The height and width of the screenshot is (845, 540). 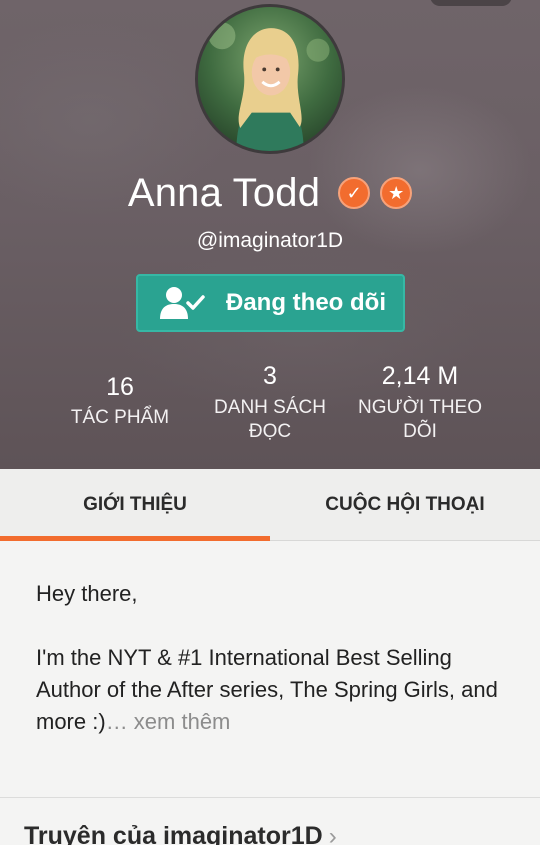 I want to click on user-check-icon, so click(x=182, y=303).